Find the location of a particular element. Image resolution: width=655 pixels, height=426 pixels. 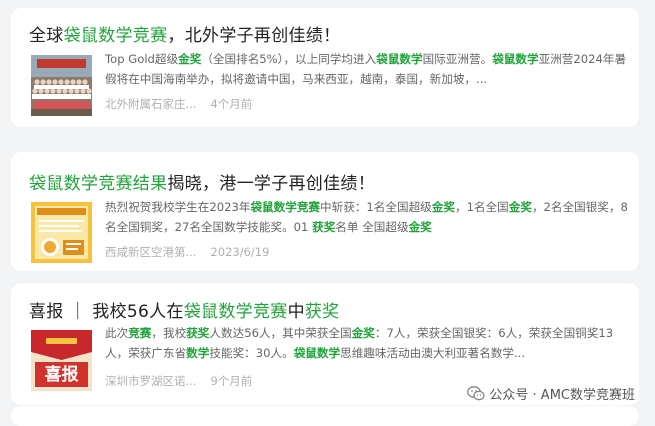

group-photo-image is located at coordinates (61, 85).